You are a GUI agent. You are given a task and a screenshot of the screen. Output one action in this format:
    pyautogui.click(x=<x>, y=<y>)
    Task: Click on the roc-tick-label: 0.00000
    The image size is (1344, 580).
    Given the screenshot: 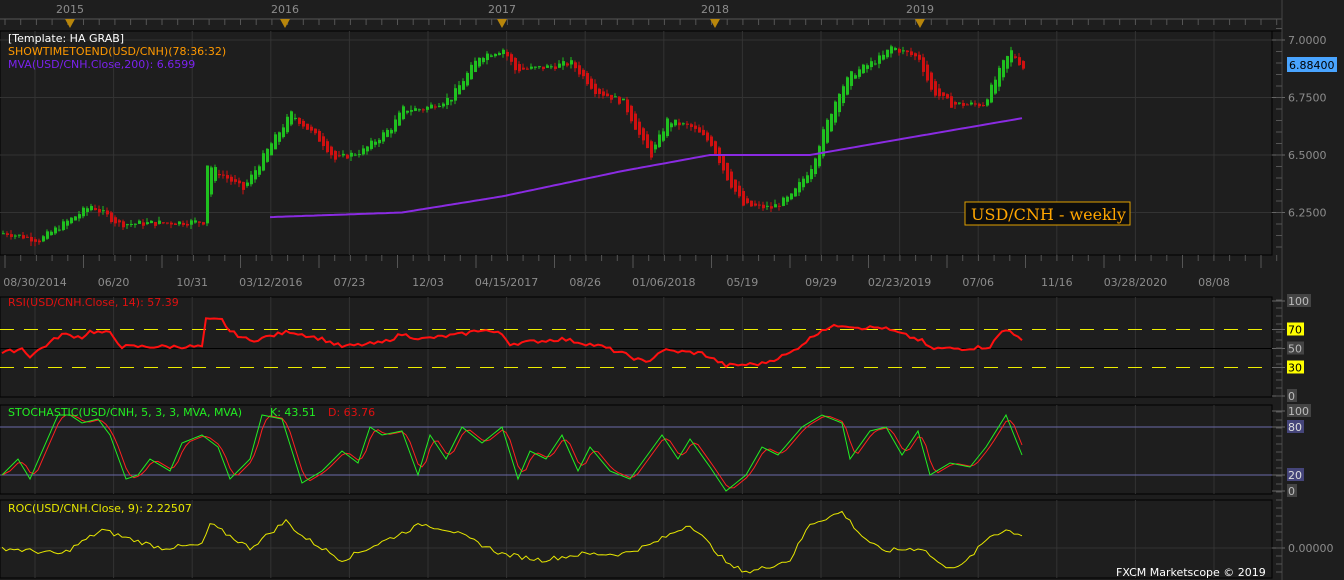 What is the action you would take?
    pyautogui.click(x=1311, y=548)
    